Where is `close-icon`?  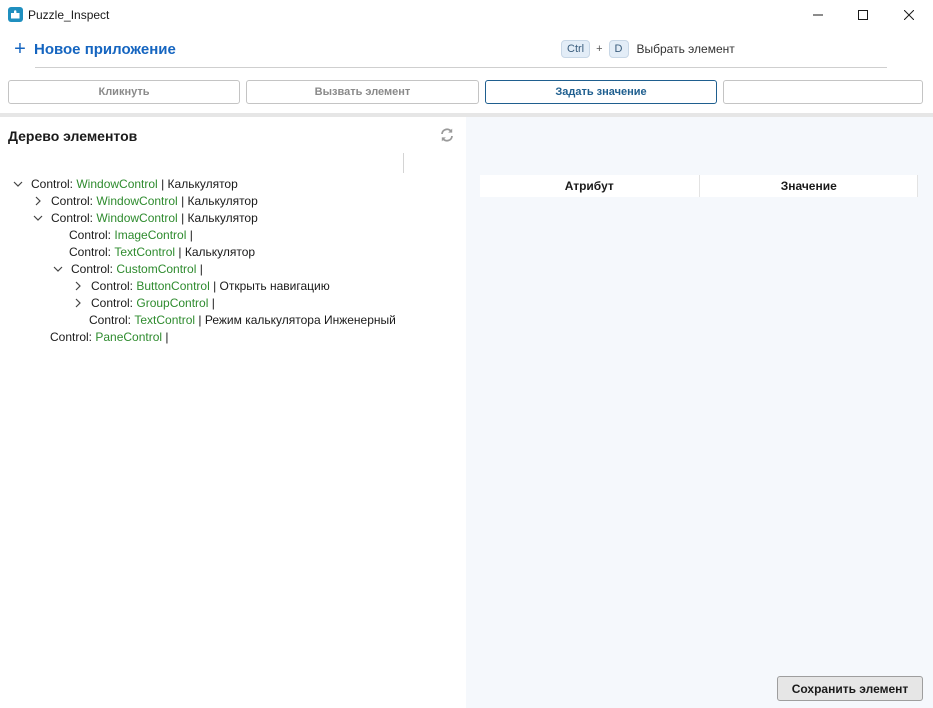
close-icon is located at coordinates (909, 15).